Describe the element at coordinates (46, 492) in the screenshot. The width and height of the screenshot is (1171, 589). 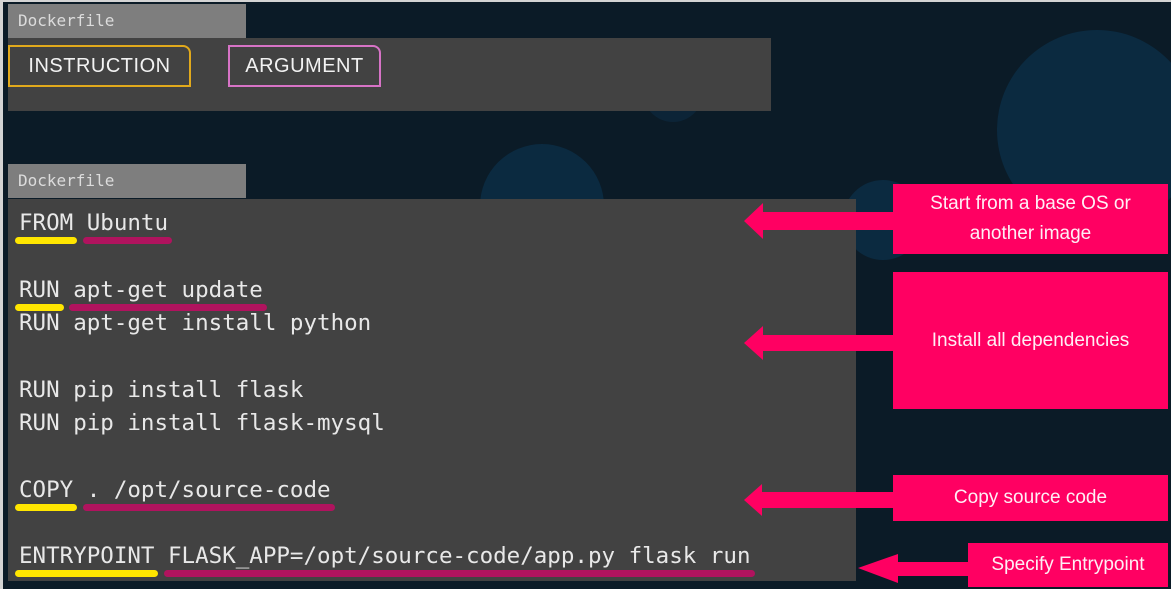
I see `instruction-token: COPY` at that location.